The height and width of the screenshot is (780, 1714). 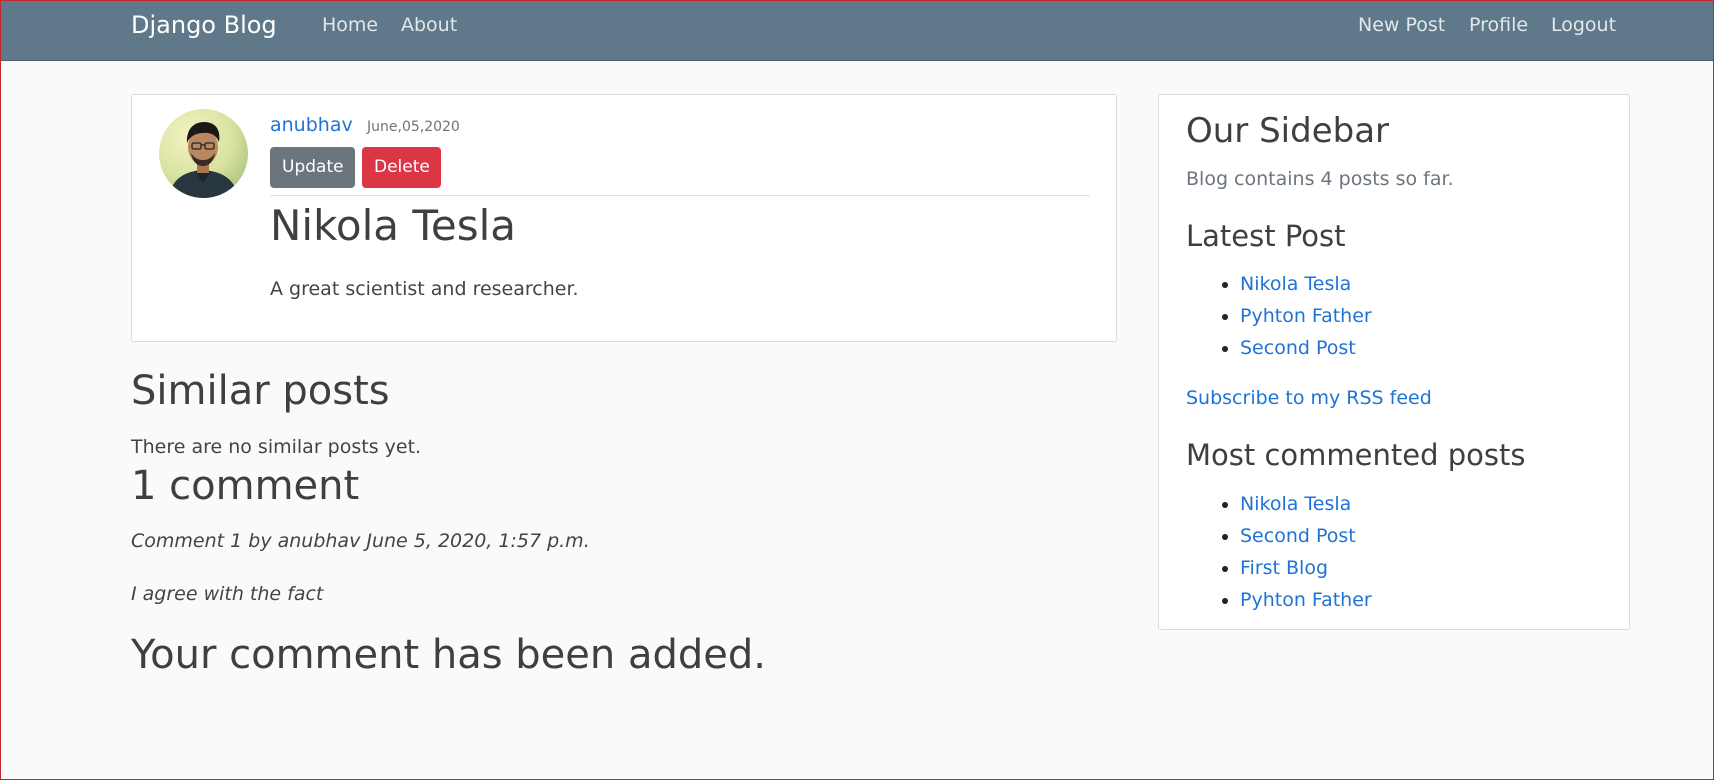 I want to click on latest-posts-list: Nikola Tesla Pyhton Father Second Post, so click(x=1279, y=316).